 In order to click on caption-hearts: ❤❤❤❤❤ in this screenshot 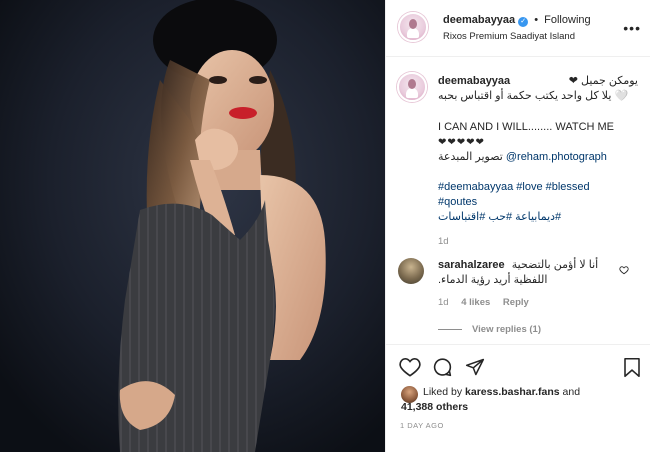, I will do `click(461, 142)`.